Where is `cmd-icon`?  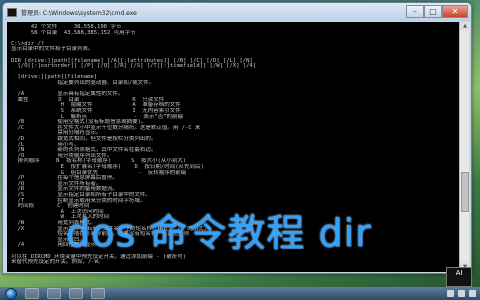
cmd-icon is located at coordinates (12, 12).